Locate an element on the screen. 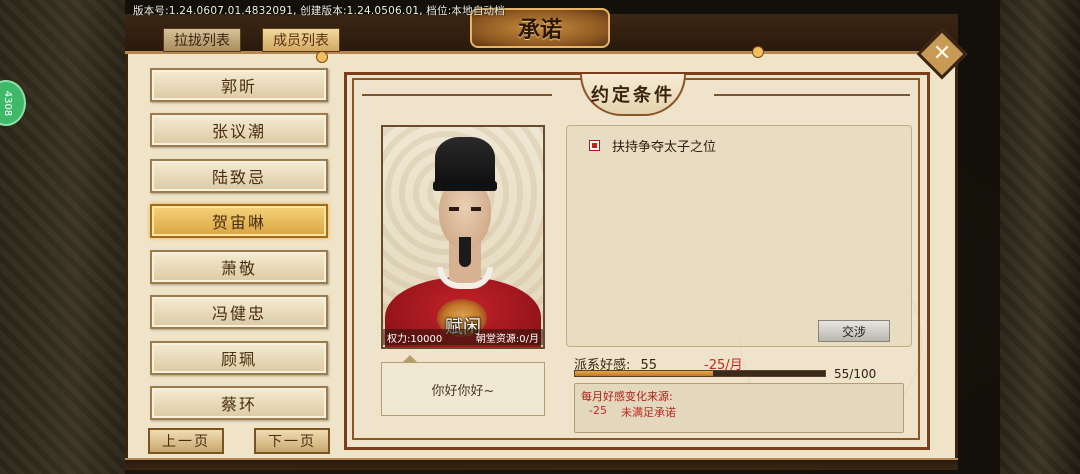  tab-member-list: 成员列表 is located at coordinates (301, 40).